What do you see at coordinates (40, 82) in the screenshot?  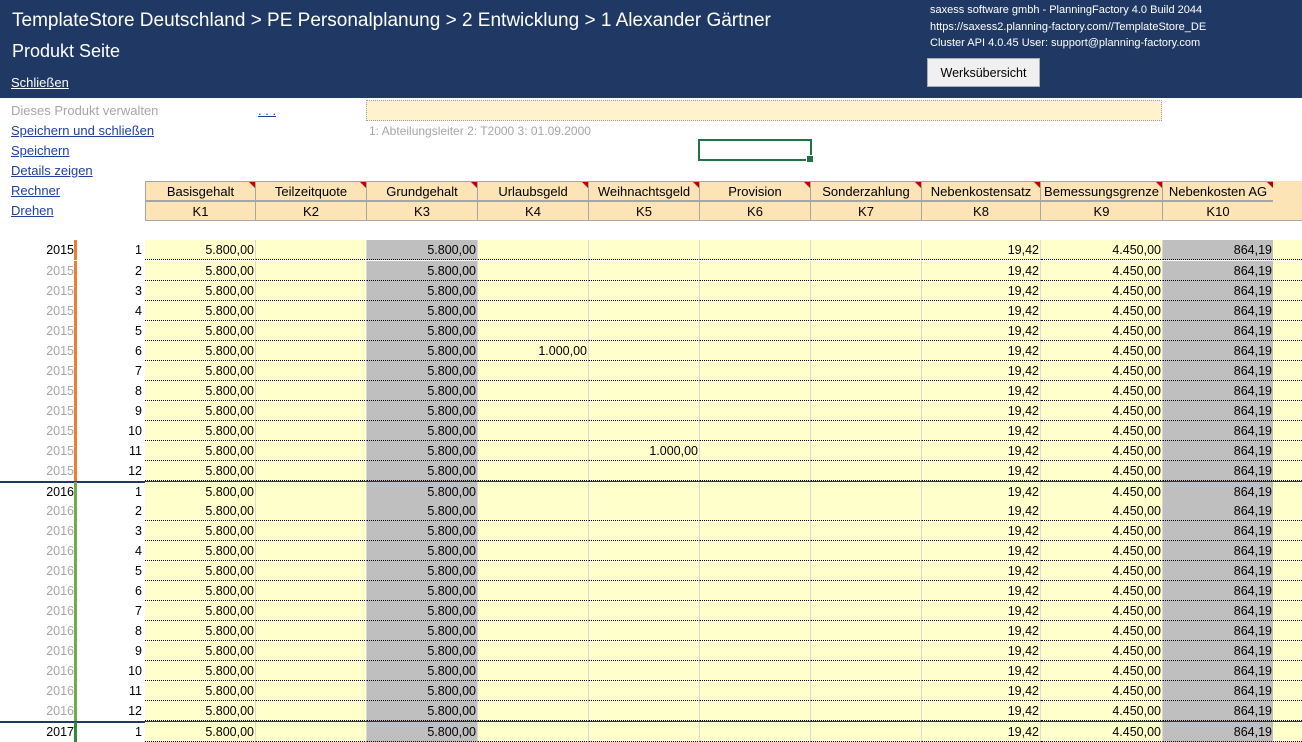 I see `close-link: Schließen` at bounding box center [40, 82].